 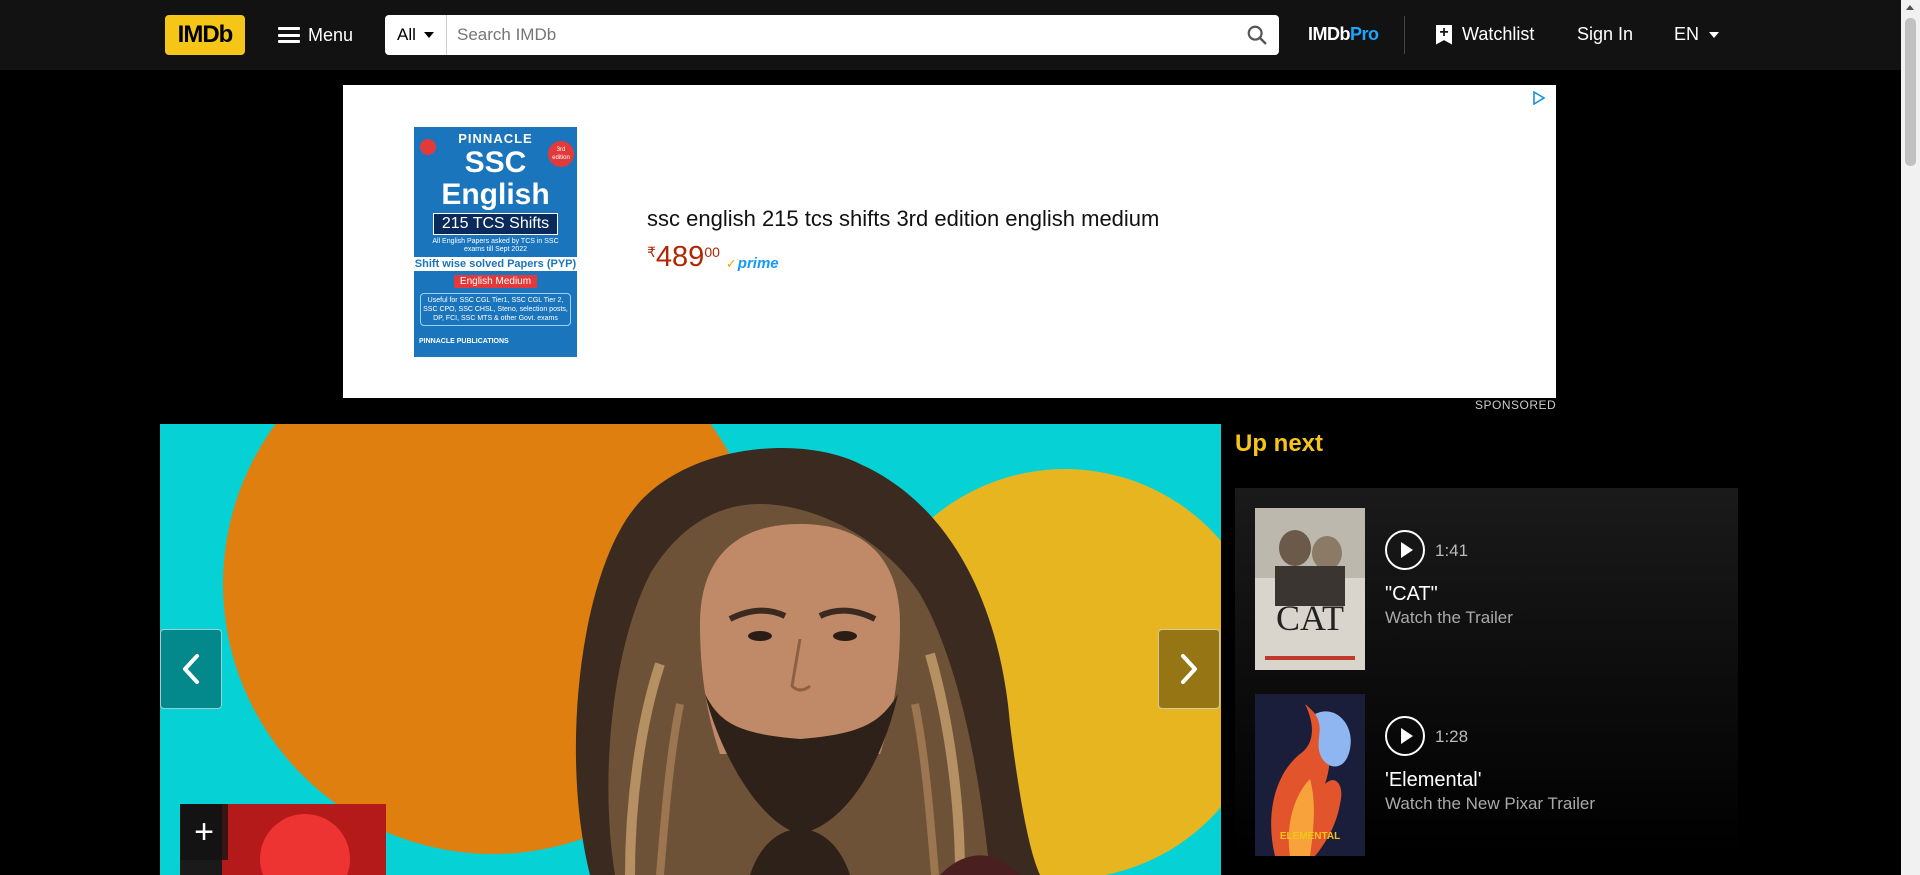 I want to click on up-next-poster: ELEMENTAL, so click(x=1310, y=775).